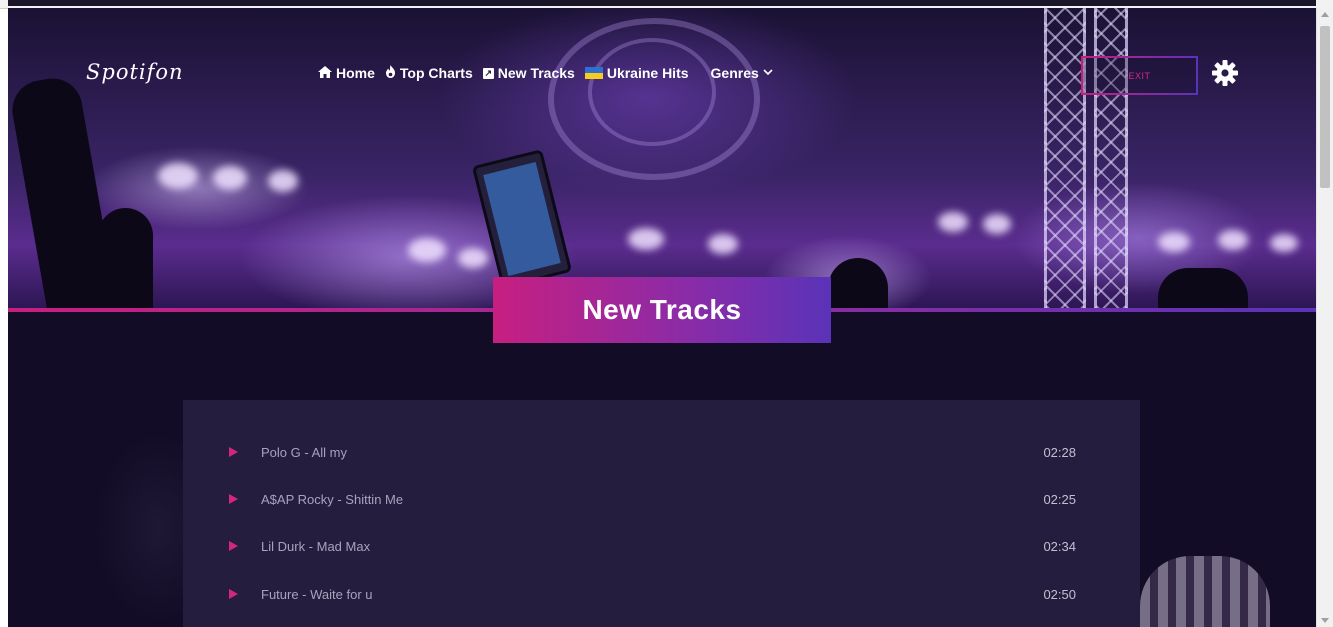 The height and width of the screenshot is (627, 1333). I want to click on nav-item-label: New Tracks, so click(536, 73).